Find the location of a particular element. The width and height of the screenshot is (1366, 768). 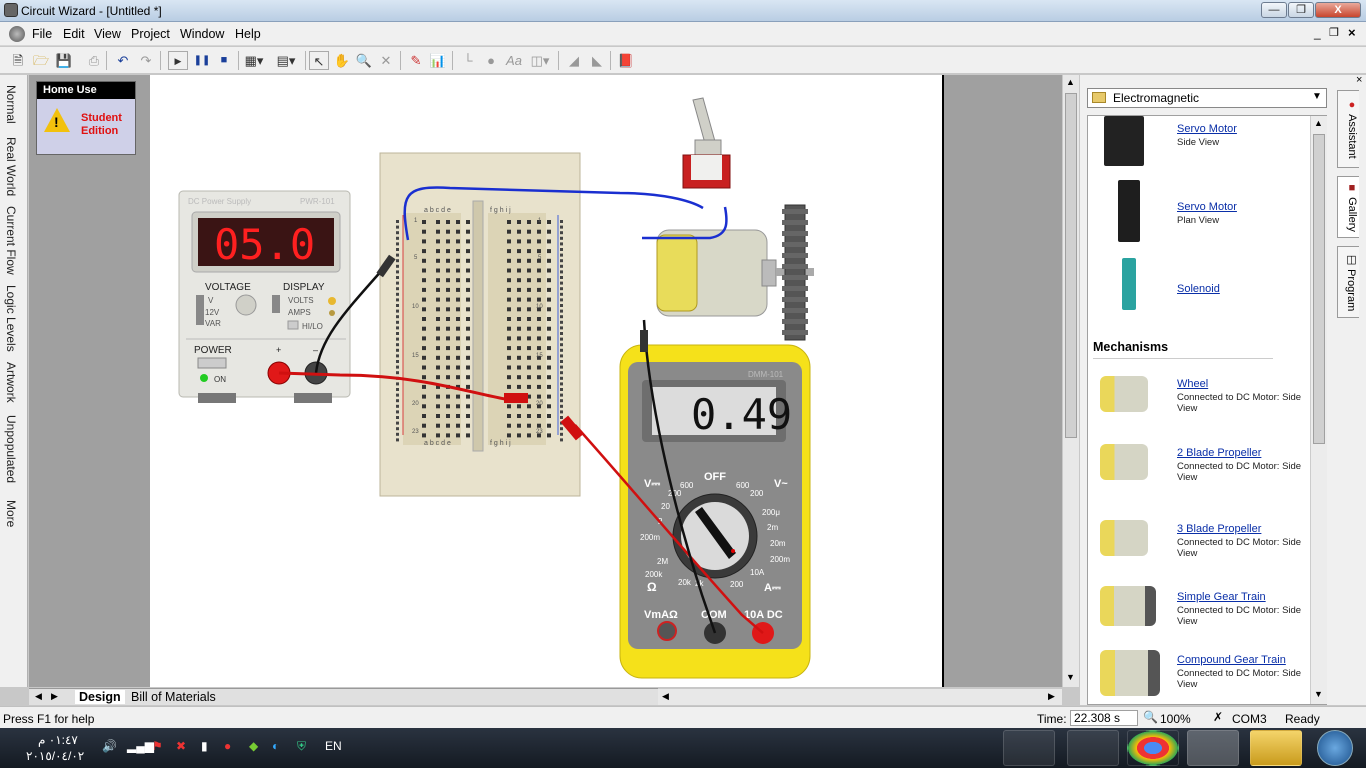

mdi-close-button: × is located at coordinates (1352, 32).